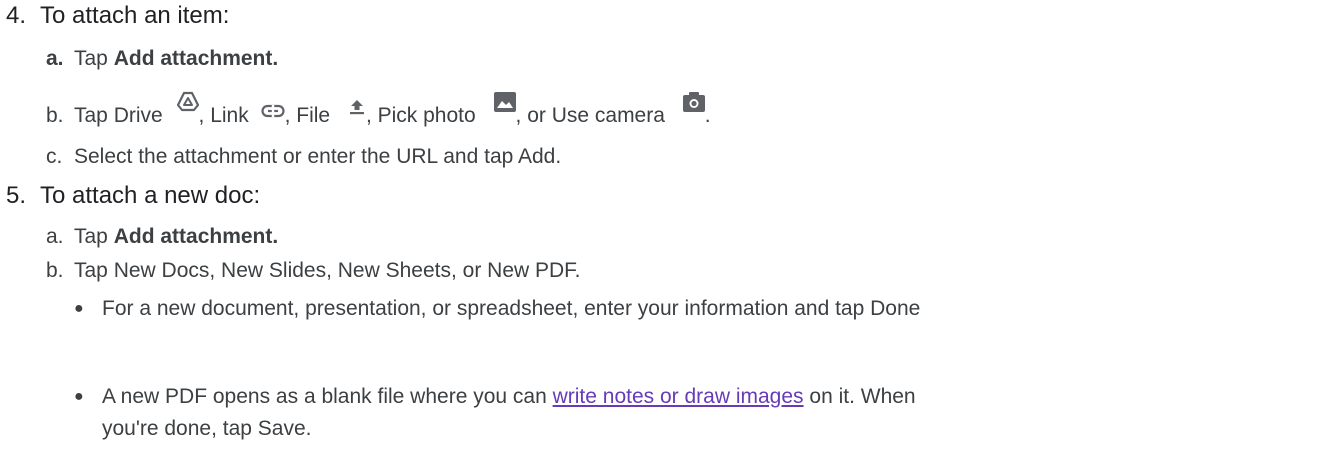 The image size is (1327, 464). Describe the element at coordinates (707, 115) in the screenshot. I see `step-4b-end: .` at that location.